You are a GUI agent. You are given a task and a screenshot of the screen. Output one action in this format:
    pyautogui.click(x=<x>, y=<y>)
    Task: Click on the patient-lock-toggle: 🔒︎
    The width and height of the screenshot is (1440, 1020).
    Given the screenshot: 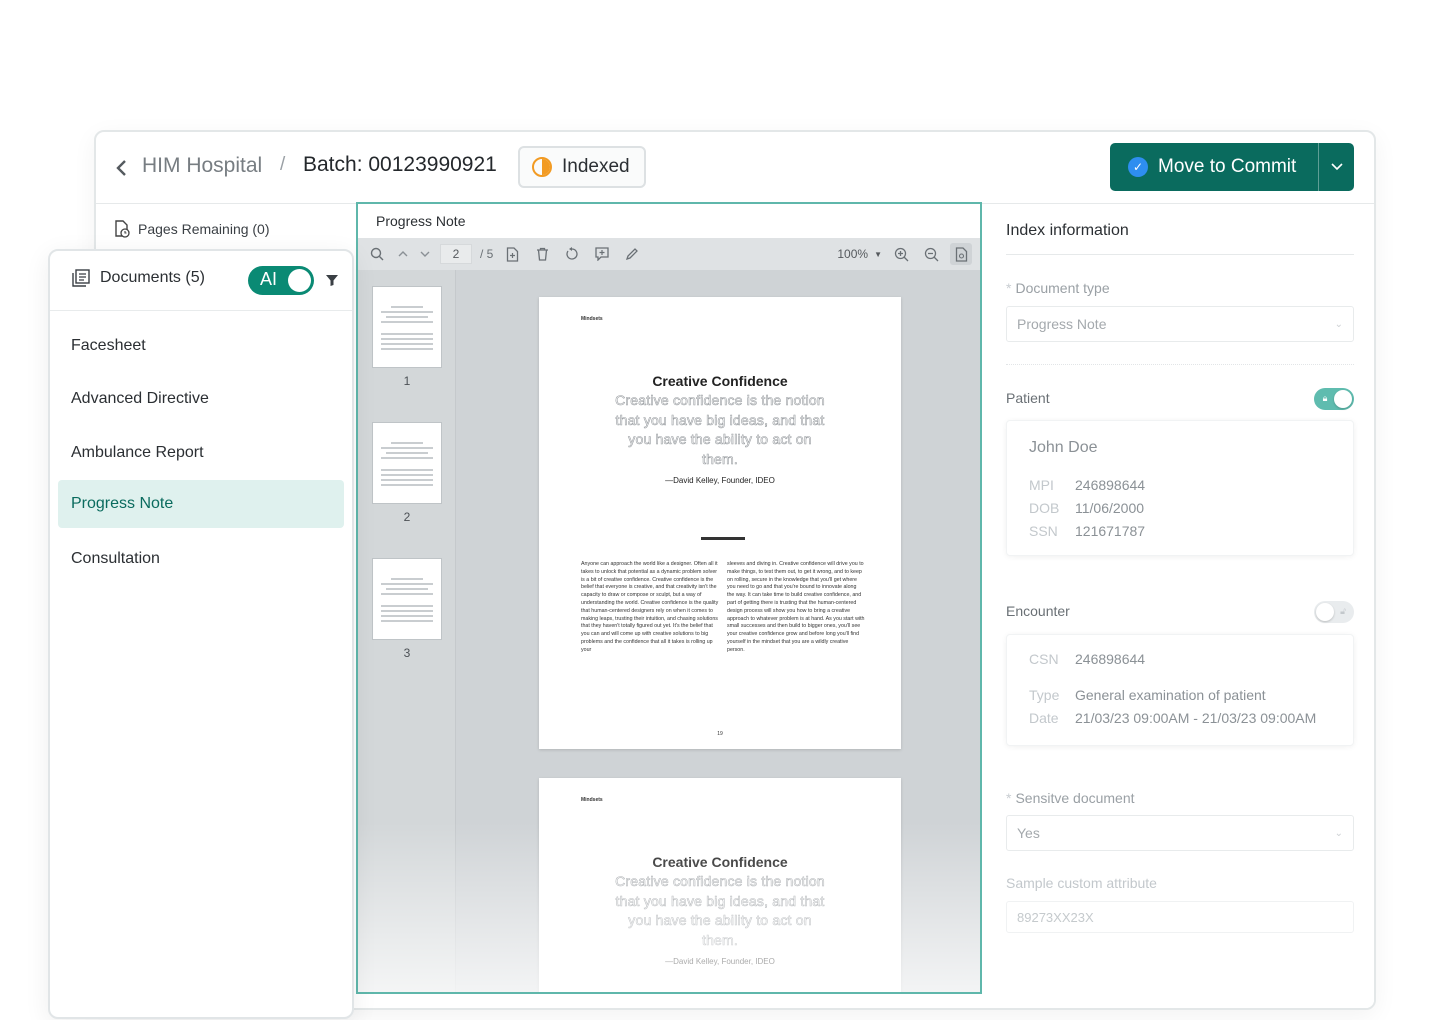 What is the action you would take?
    pyautogui.click(x=1334, y=399)
    